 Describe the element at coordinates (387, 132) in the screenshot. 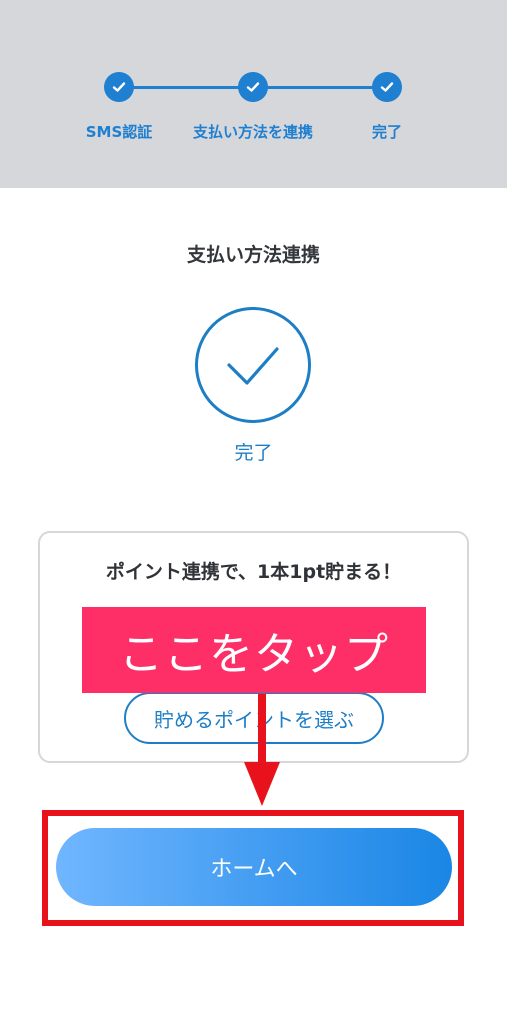

I see `step-label-complete: 完了` at that location.